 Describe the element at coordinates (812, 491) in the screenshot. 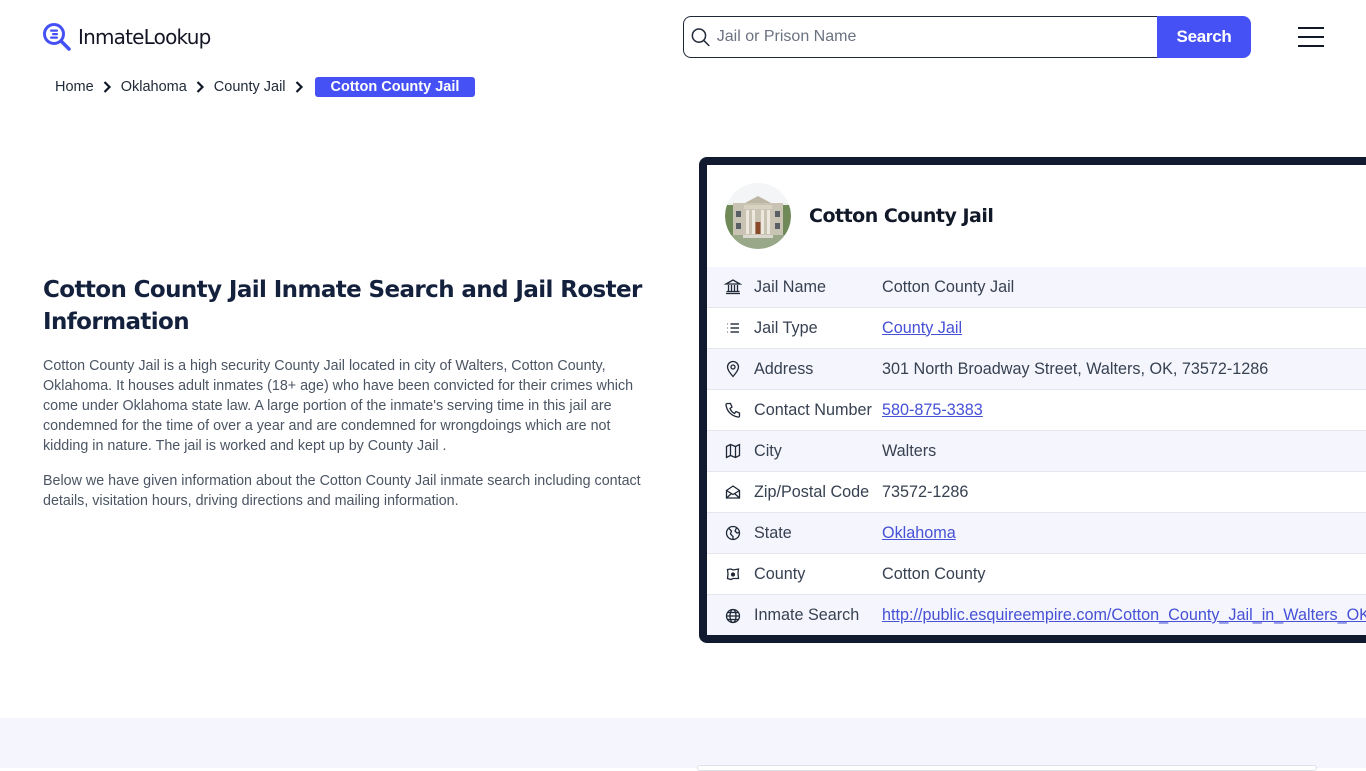

I see `detail-label: Zip/Postal Code` at that location.